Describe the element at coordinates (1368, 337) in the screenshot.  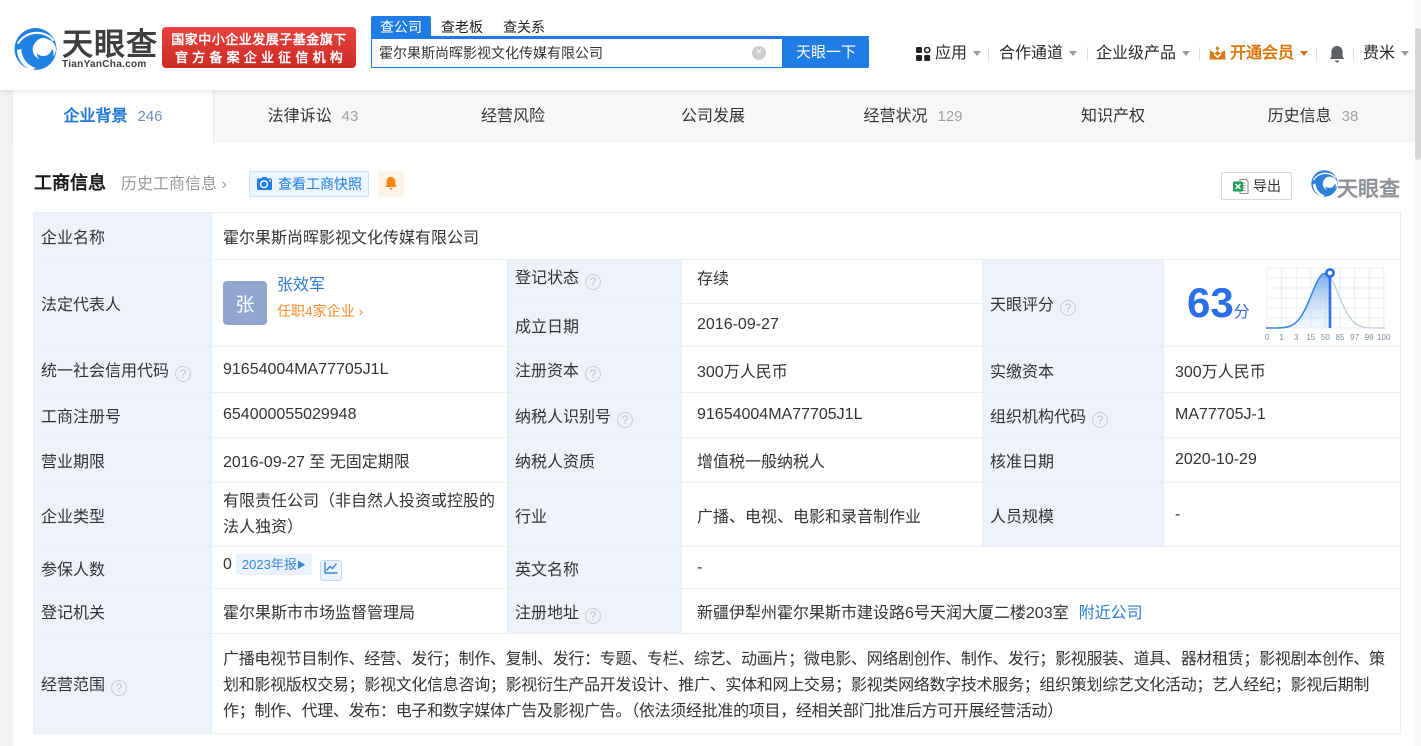
I see `svg-text: 99` at that location.